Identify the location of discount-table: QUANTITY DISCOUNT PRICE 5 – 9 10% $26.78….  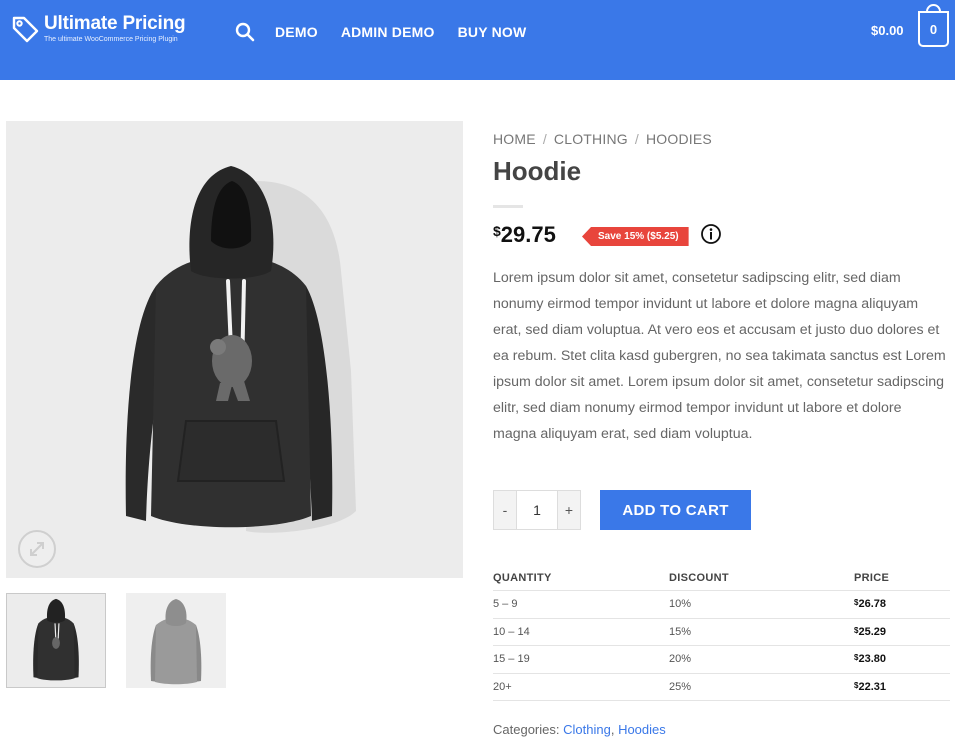
(721, 633).